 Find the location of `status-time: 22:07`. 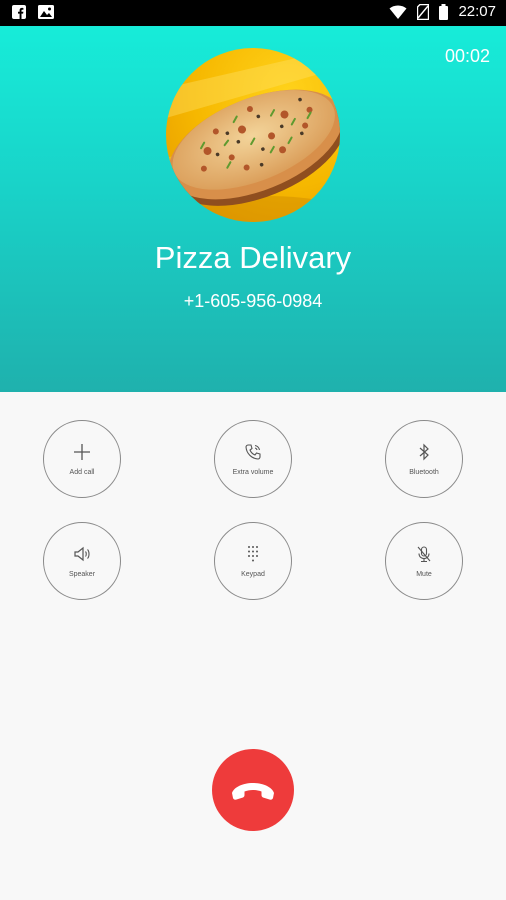

status-time: 22:07 is located at coordinates (477, 11).